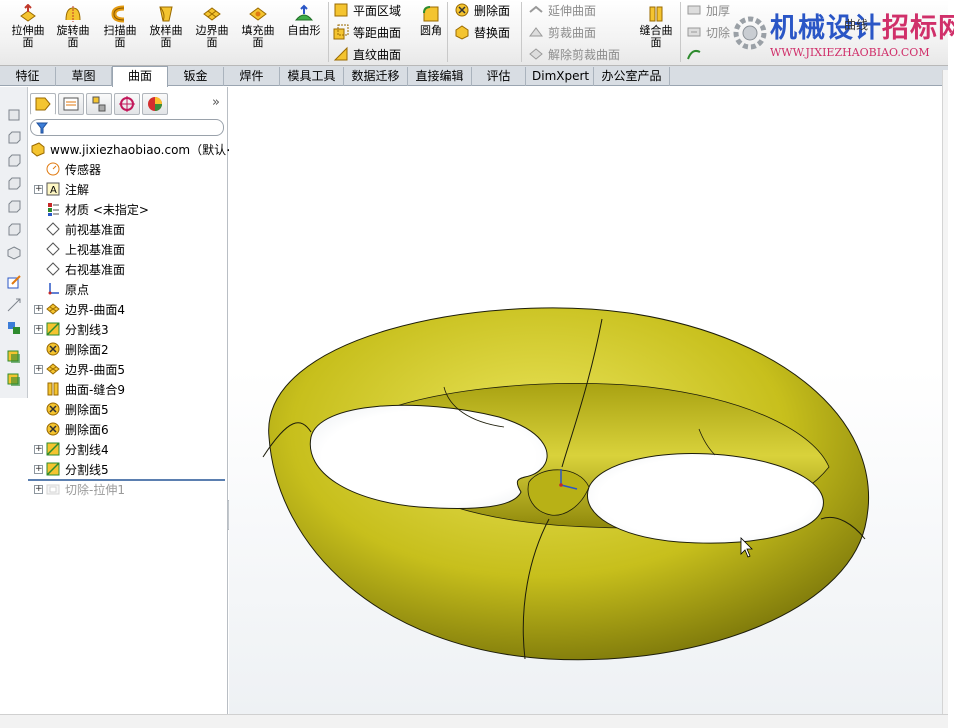  Describe the element at coordinates (73, 33) in the screenshot. I see `revolved-surface-button: 旋转曲面` at that location.